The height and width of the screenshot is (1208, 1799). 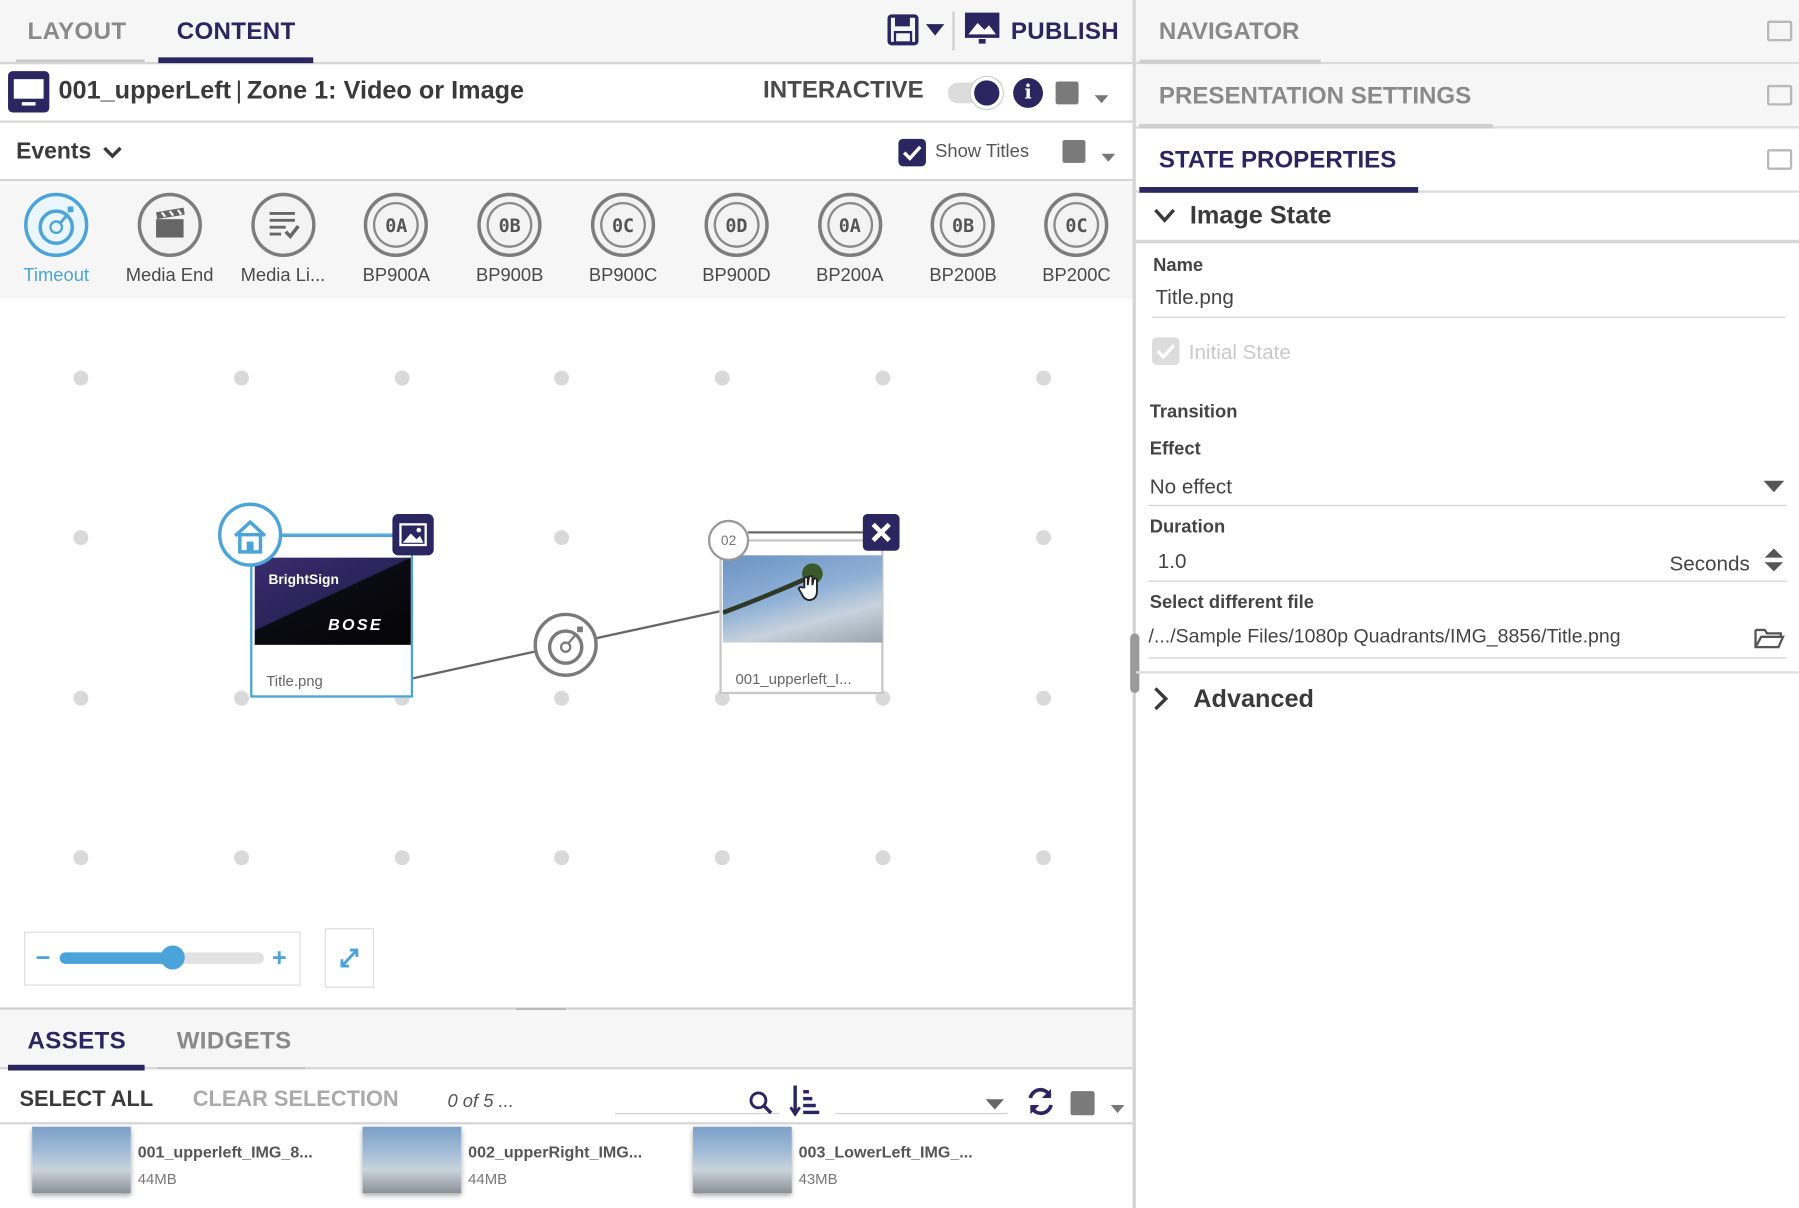 What do you see at coordinates (566, 1098) in the screenshot?
I see `assets-toolbar` at bounding box center [566, 1098].